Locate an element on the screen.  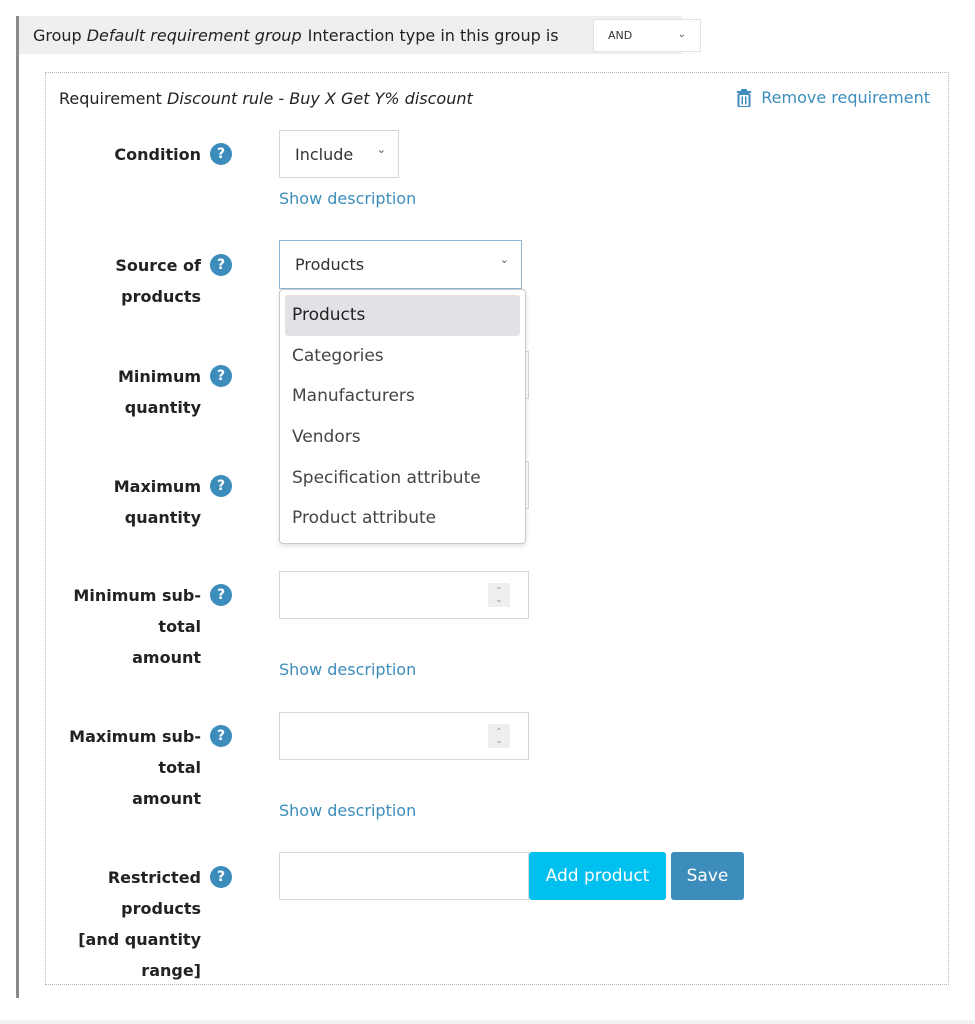
dropdown-option: Categories is located at coordinates (402, 356).